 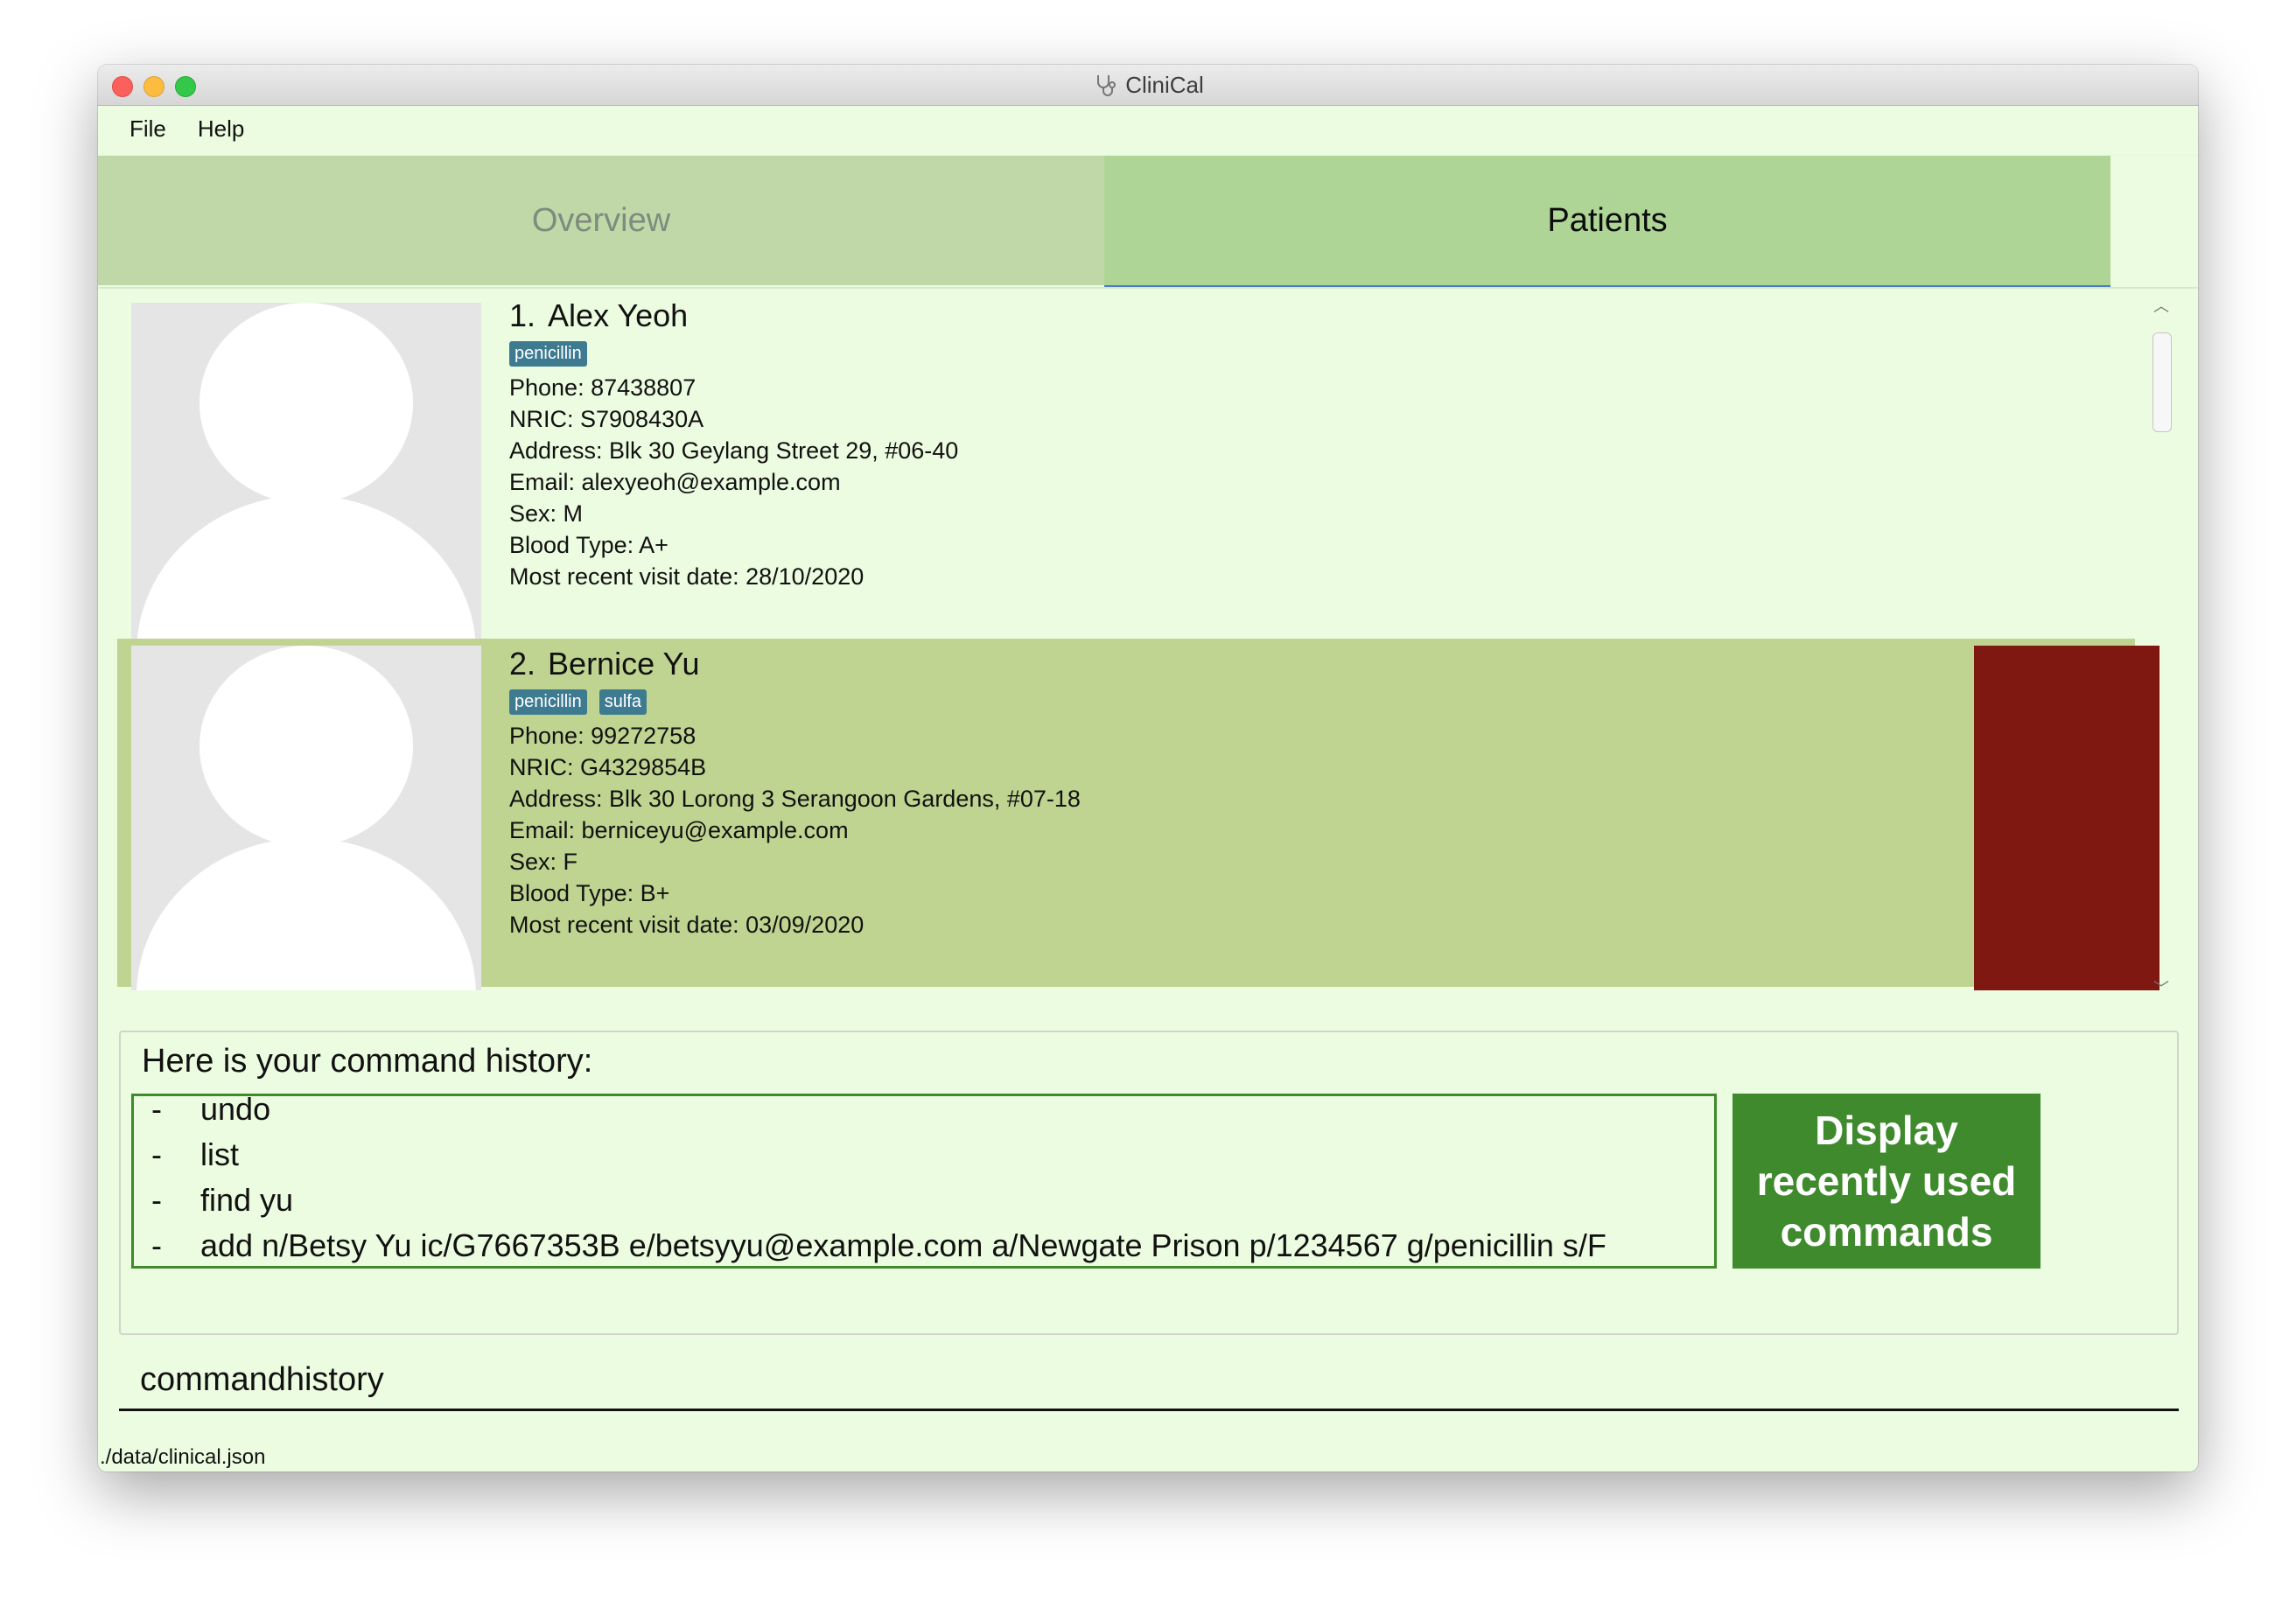 What do you see at coordinates (2067, 818) in the screenshot?
I see `allergy-alert-indicator` at bounding box center [2067, 818].